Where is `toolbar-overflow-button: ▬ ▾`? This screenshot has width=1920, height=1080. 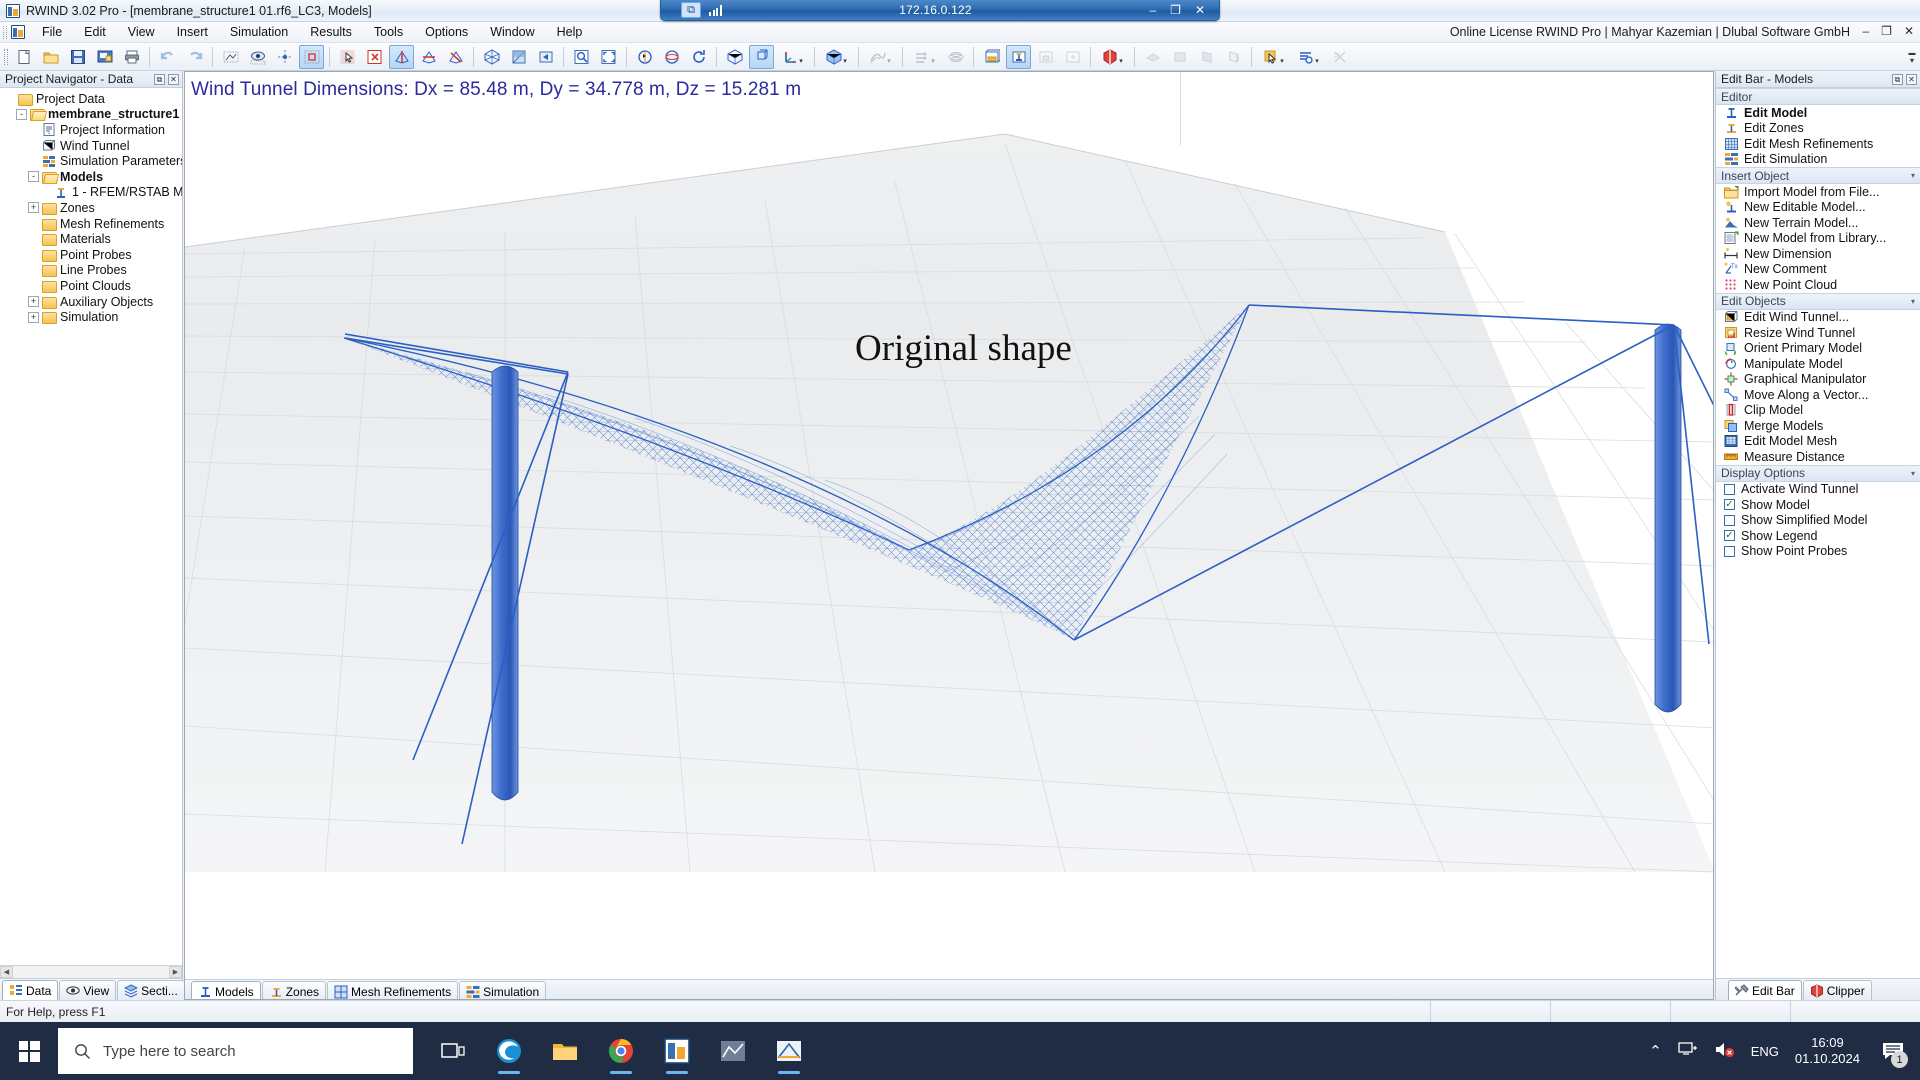
toolbar-overflow-button: ▬ ▾ is located at coordinates (1912, 57).